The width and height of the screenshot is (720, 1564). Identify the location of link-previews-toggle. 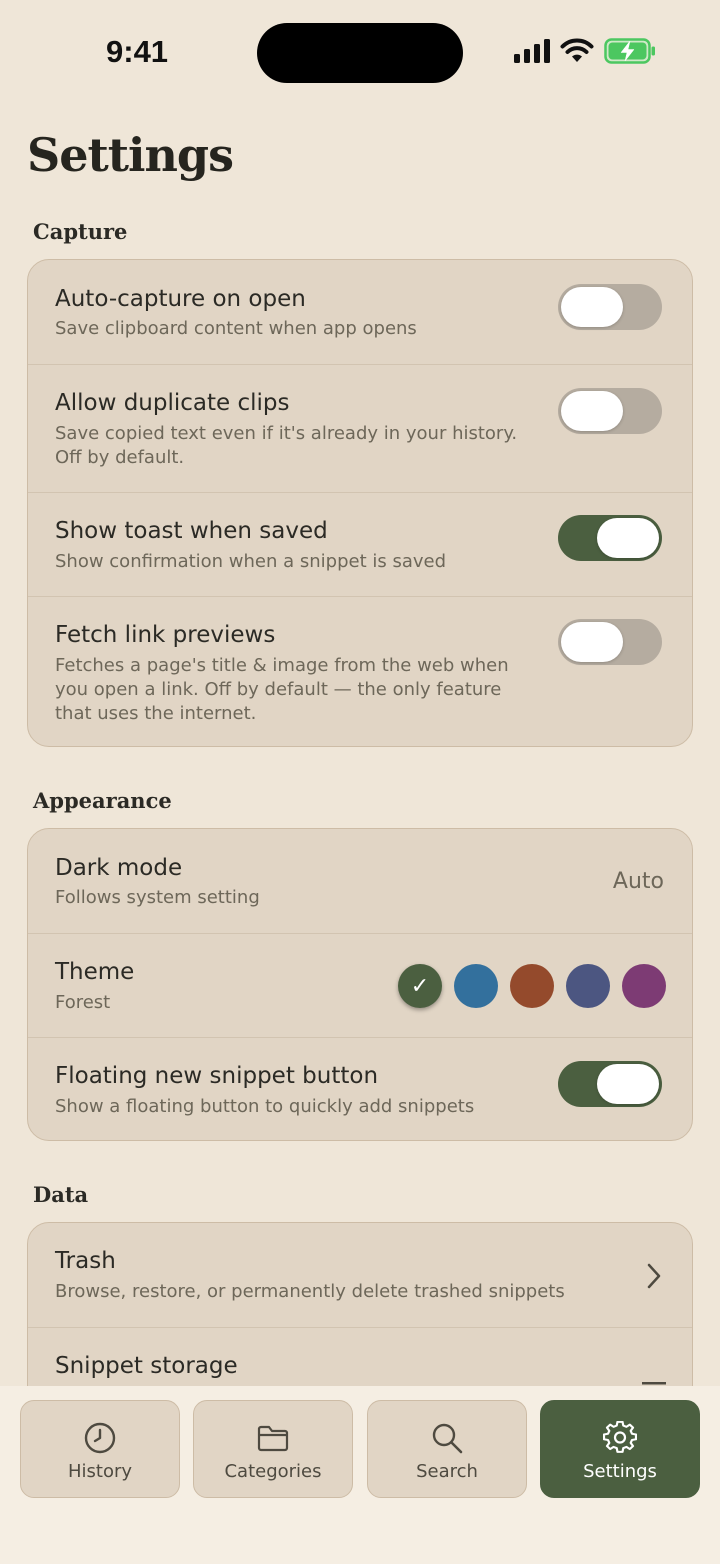
(610, 642).